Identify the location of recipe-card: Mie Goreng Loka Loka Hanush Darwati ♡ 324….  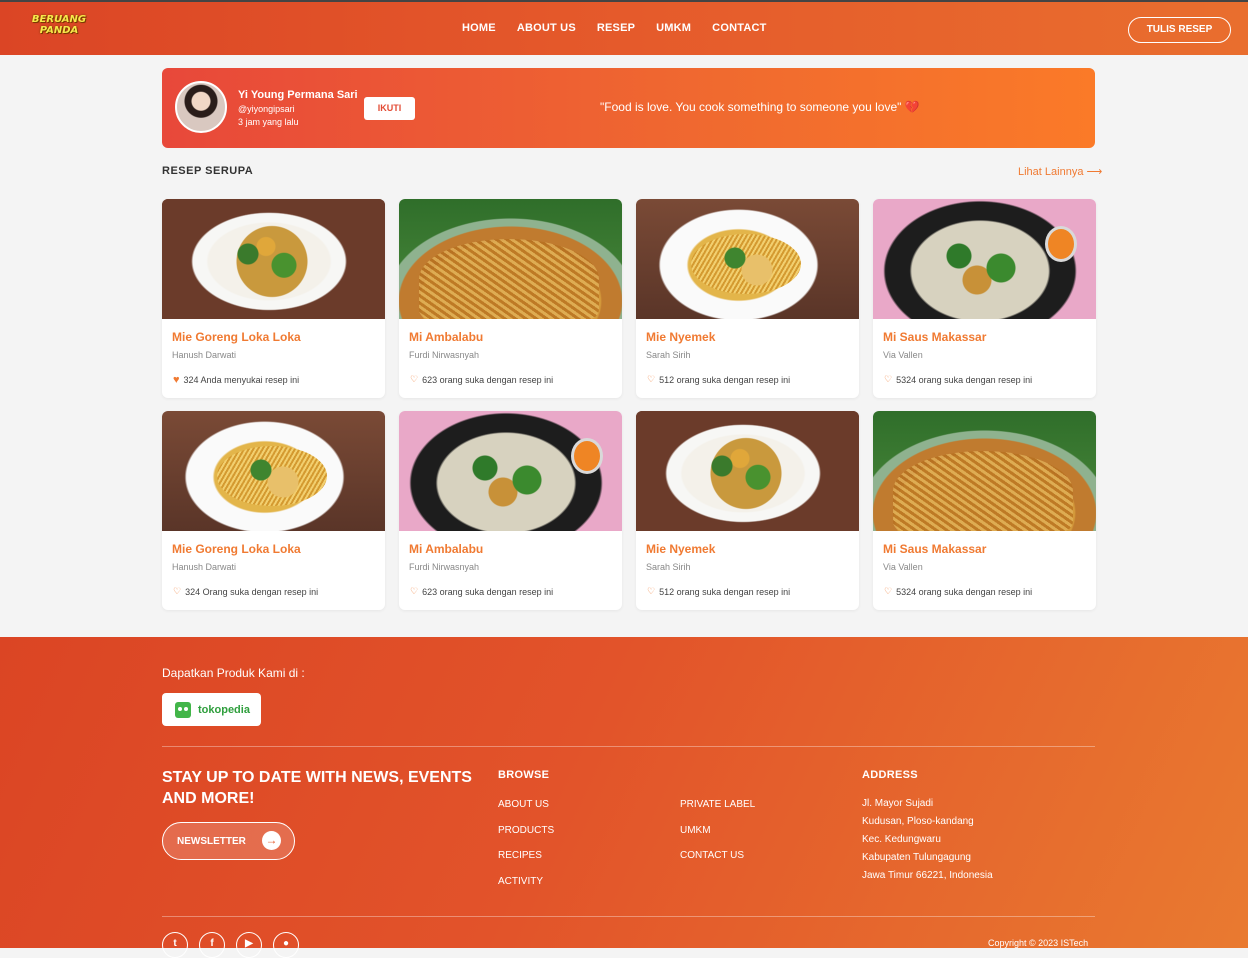
(273, 510).